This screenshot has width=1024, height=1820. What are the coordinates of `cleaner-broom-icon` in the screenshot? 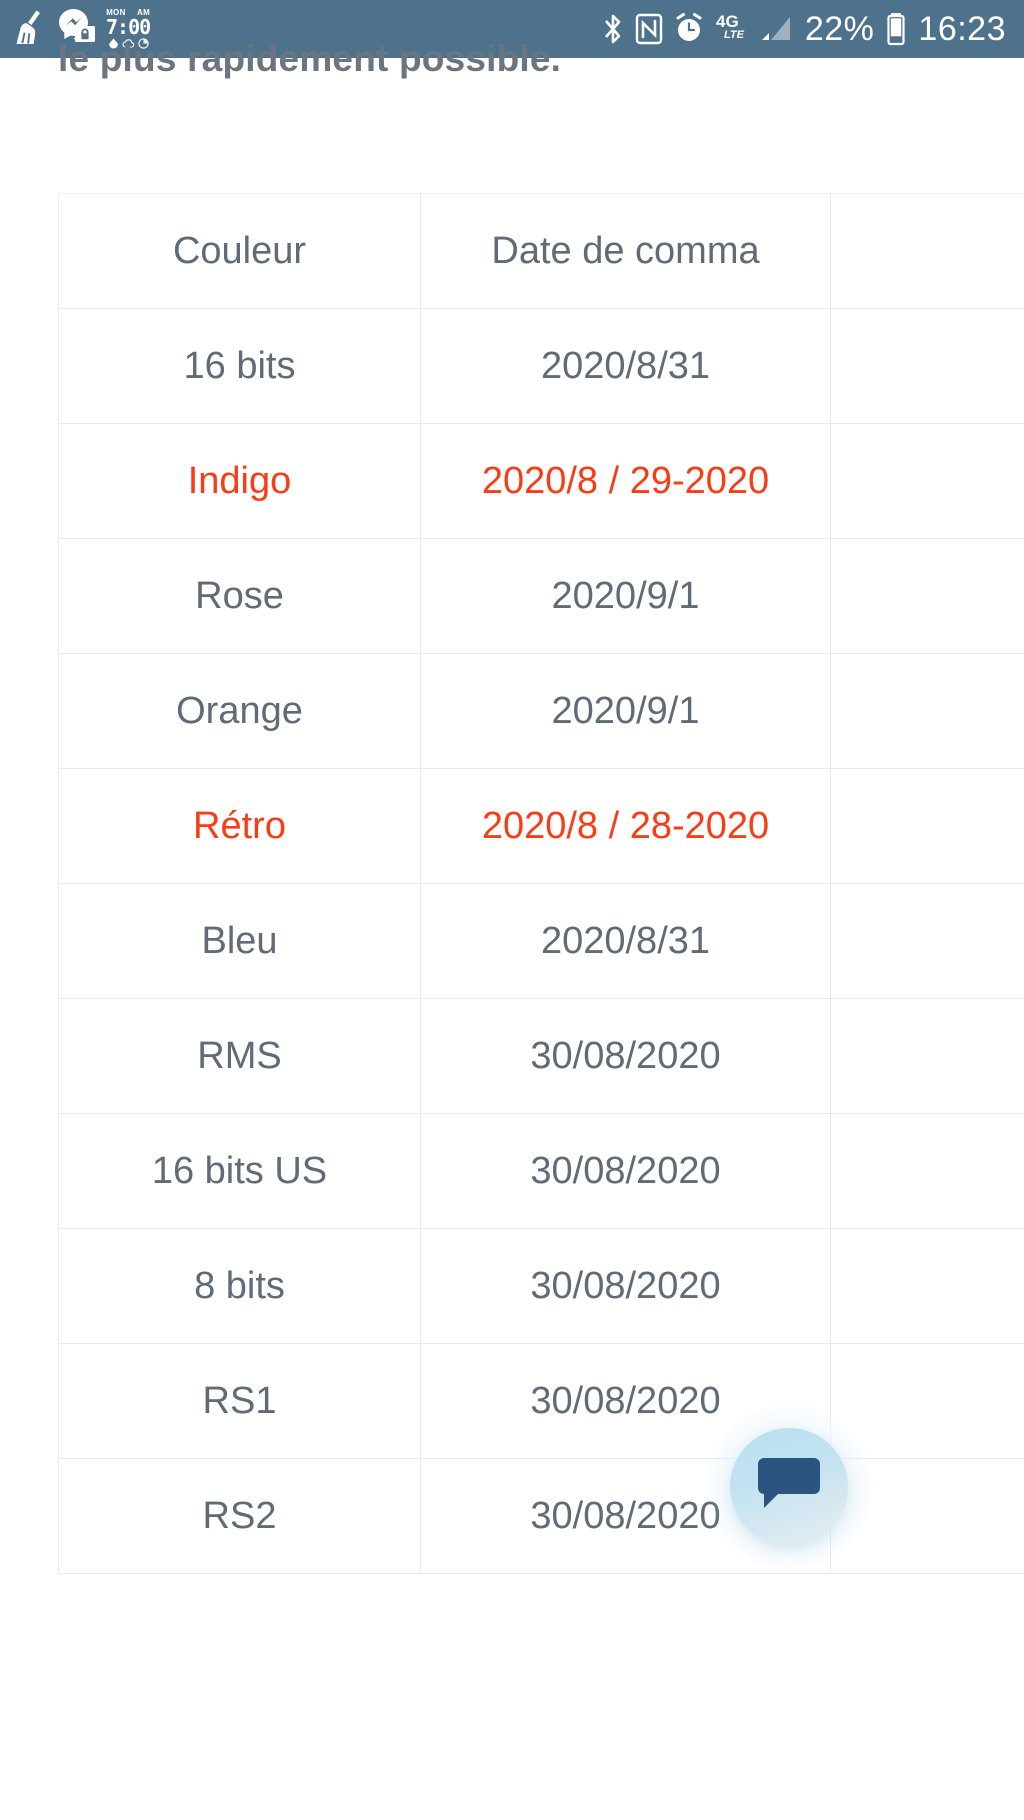 It's located at (31, 29).